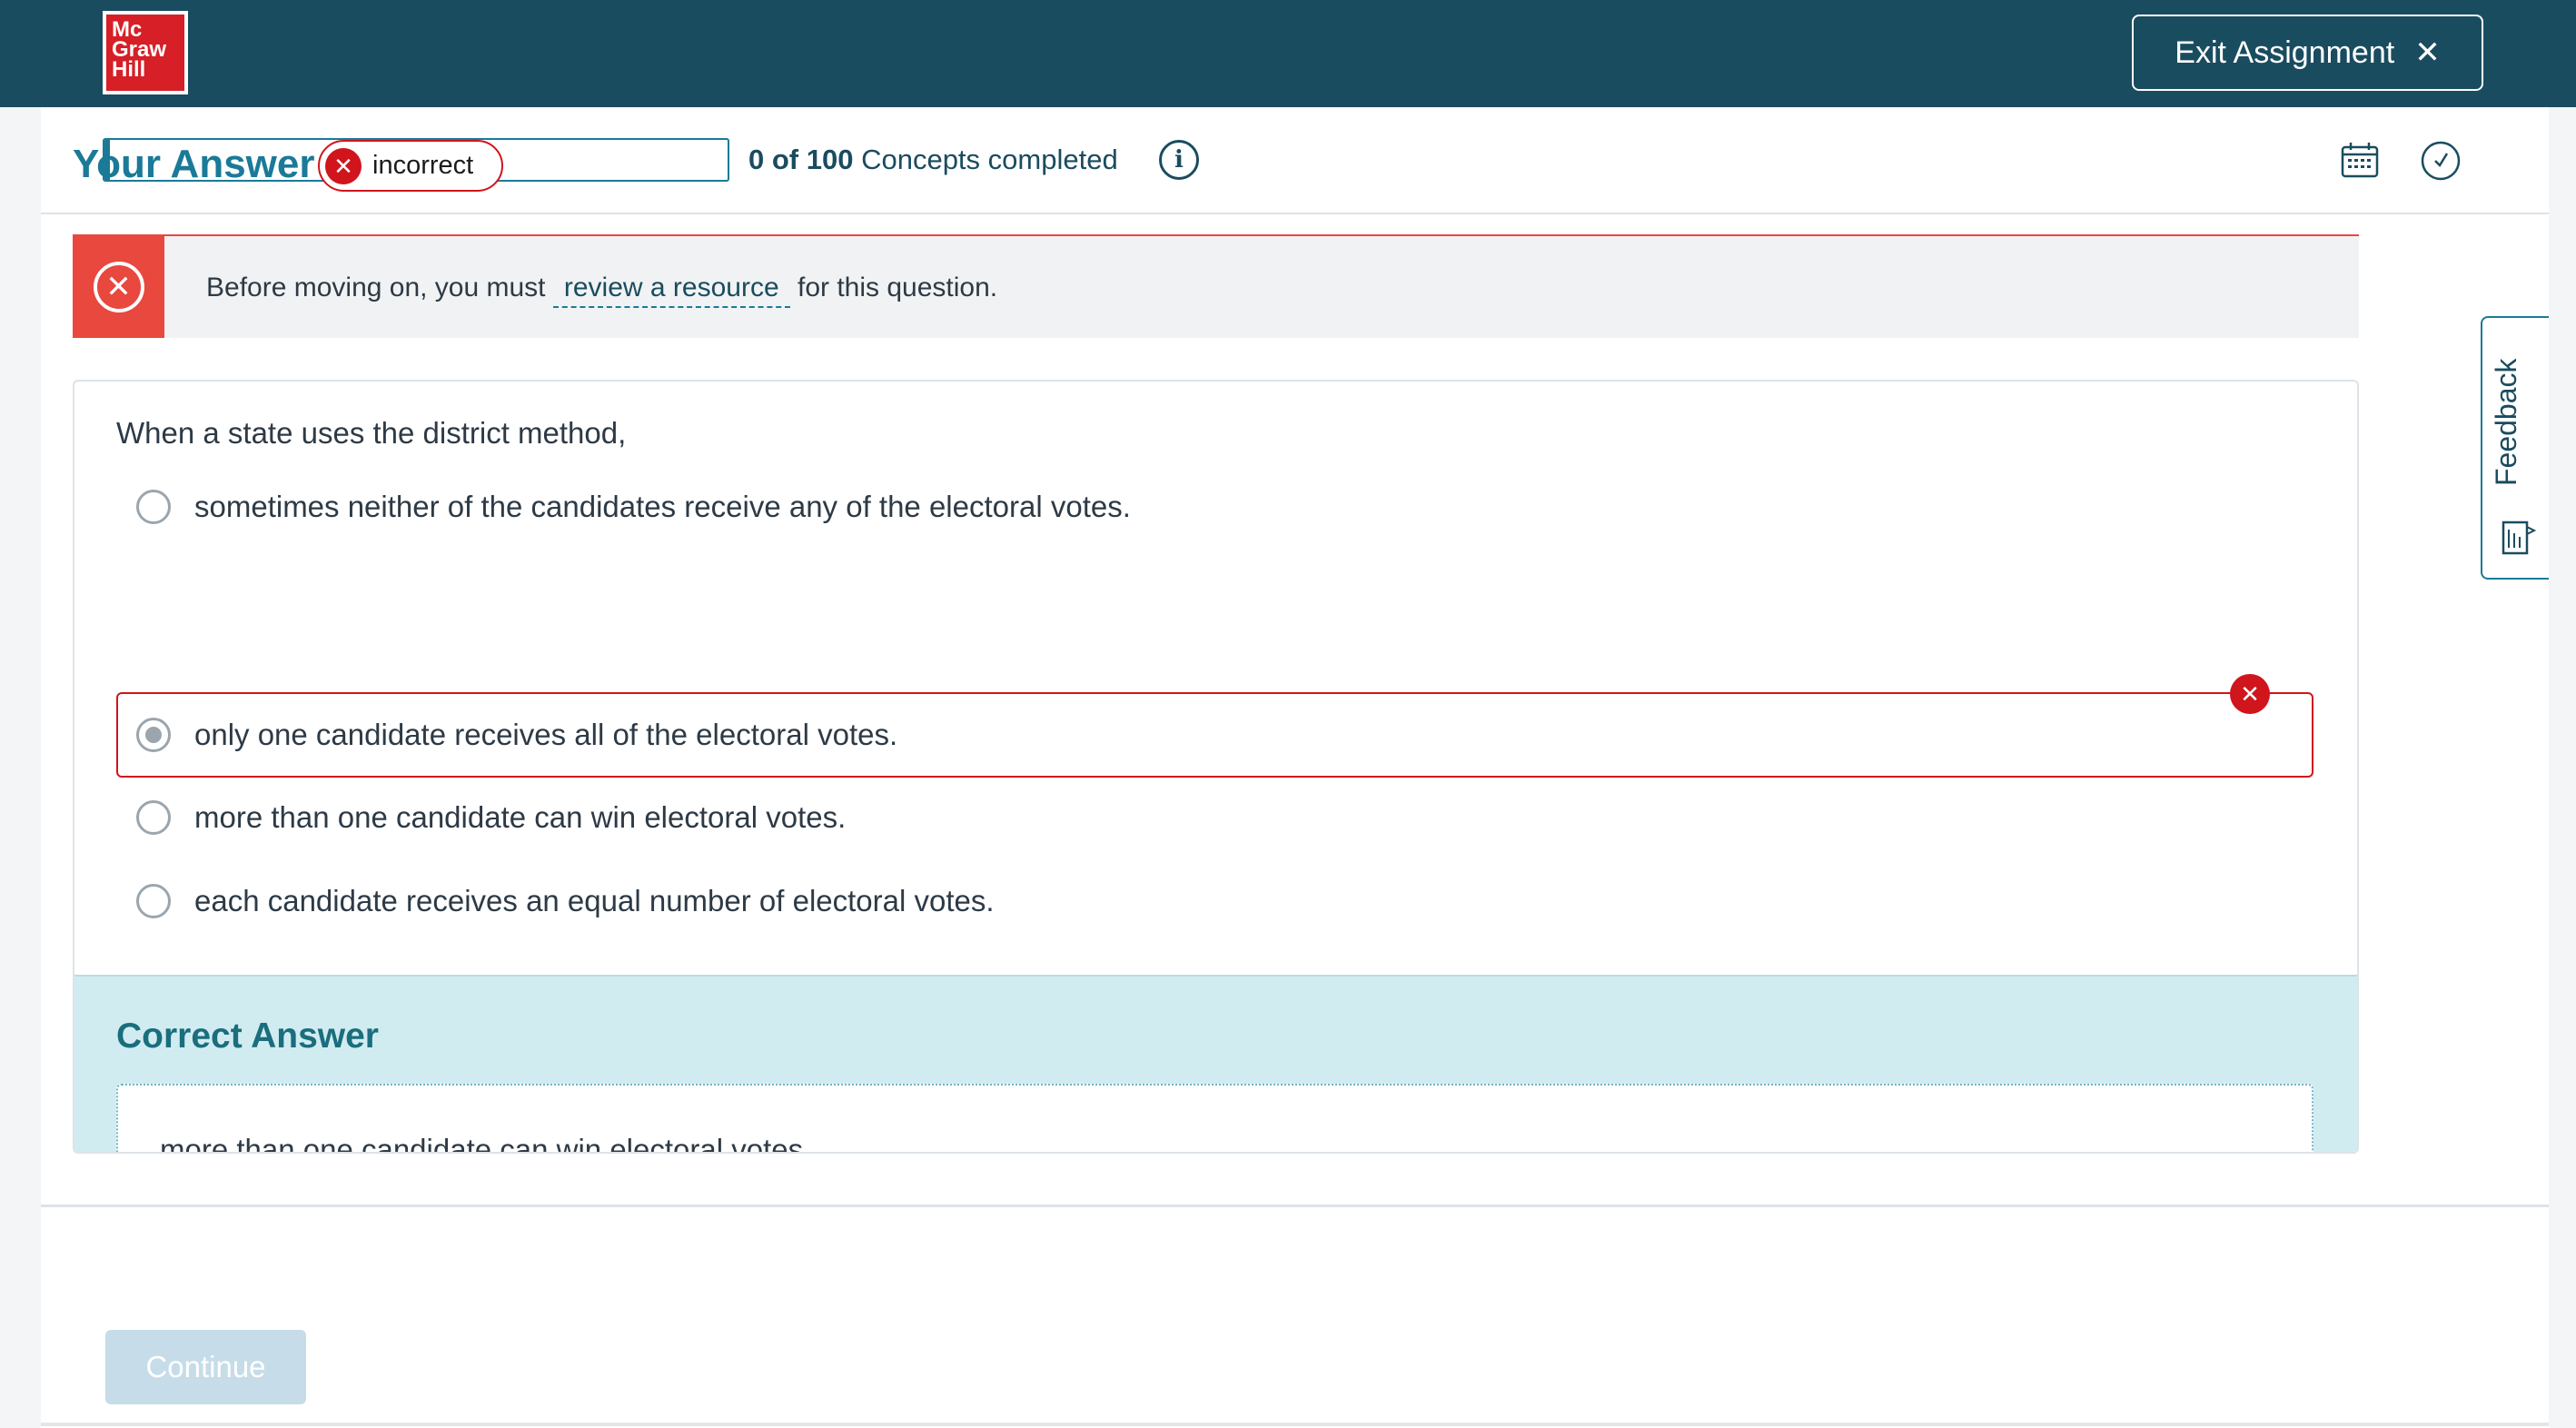 The image size is (2576, 1428). What do you see at coordinates (671, 290) in the screenshot?
I see `review-resource-link: review a resource` at bounding box center [671, 290].